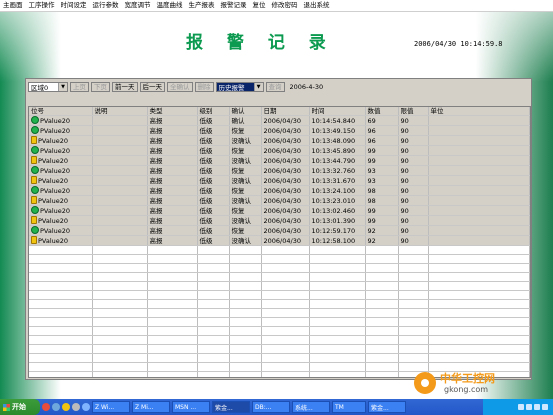  I want to click on cell-value: 98, so click(382, 190).